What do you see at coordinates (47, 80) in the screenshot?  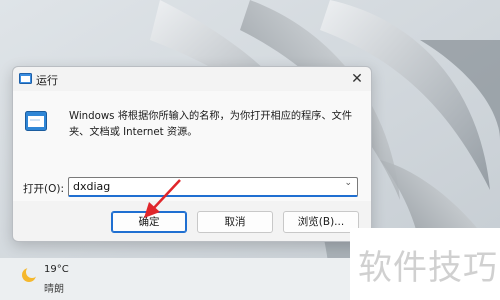 I see `dialog-title: 运行` at bounding box center [47, 80].